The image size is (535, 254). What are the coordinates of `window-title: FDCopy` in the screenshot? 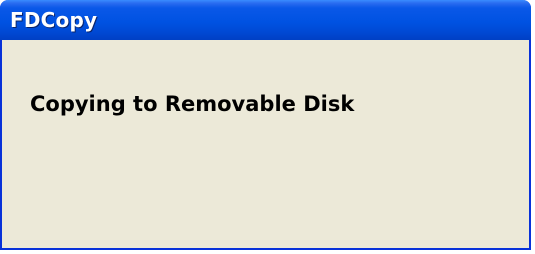 It's located at (54, 20).